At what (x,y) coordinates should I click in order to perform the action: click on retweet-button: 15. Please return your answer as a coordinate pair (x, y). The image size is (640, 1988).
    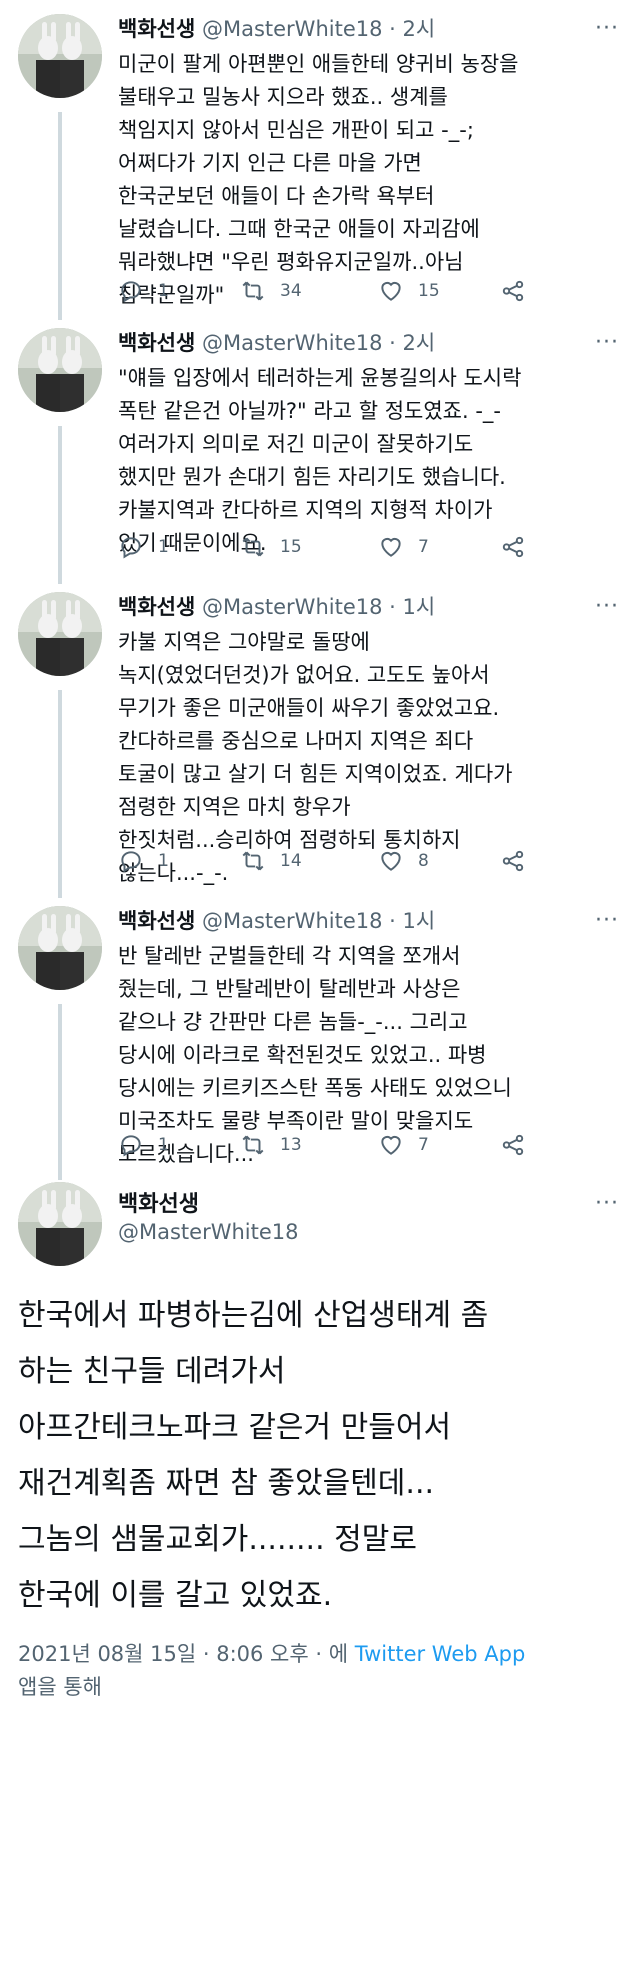
    Looking at the image, I should click on (271, 547).